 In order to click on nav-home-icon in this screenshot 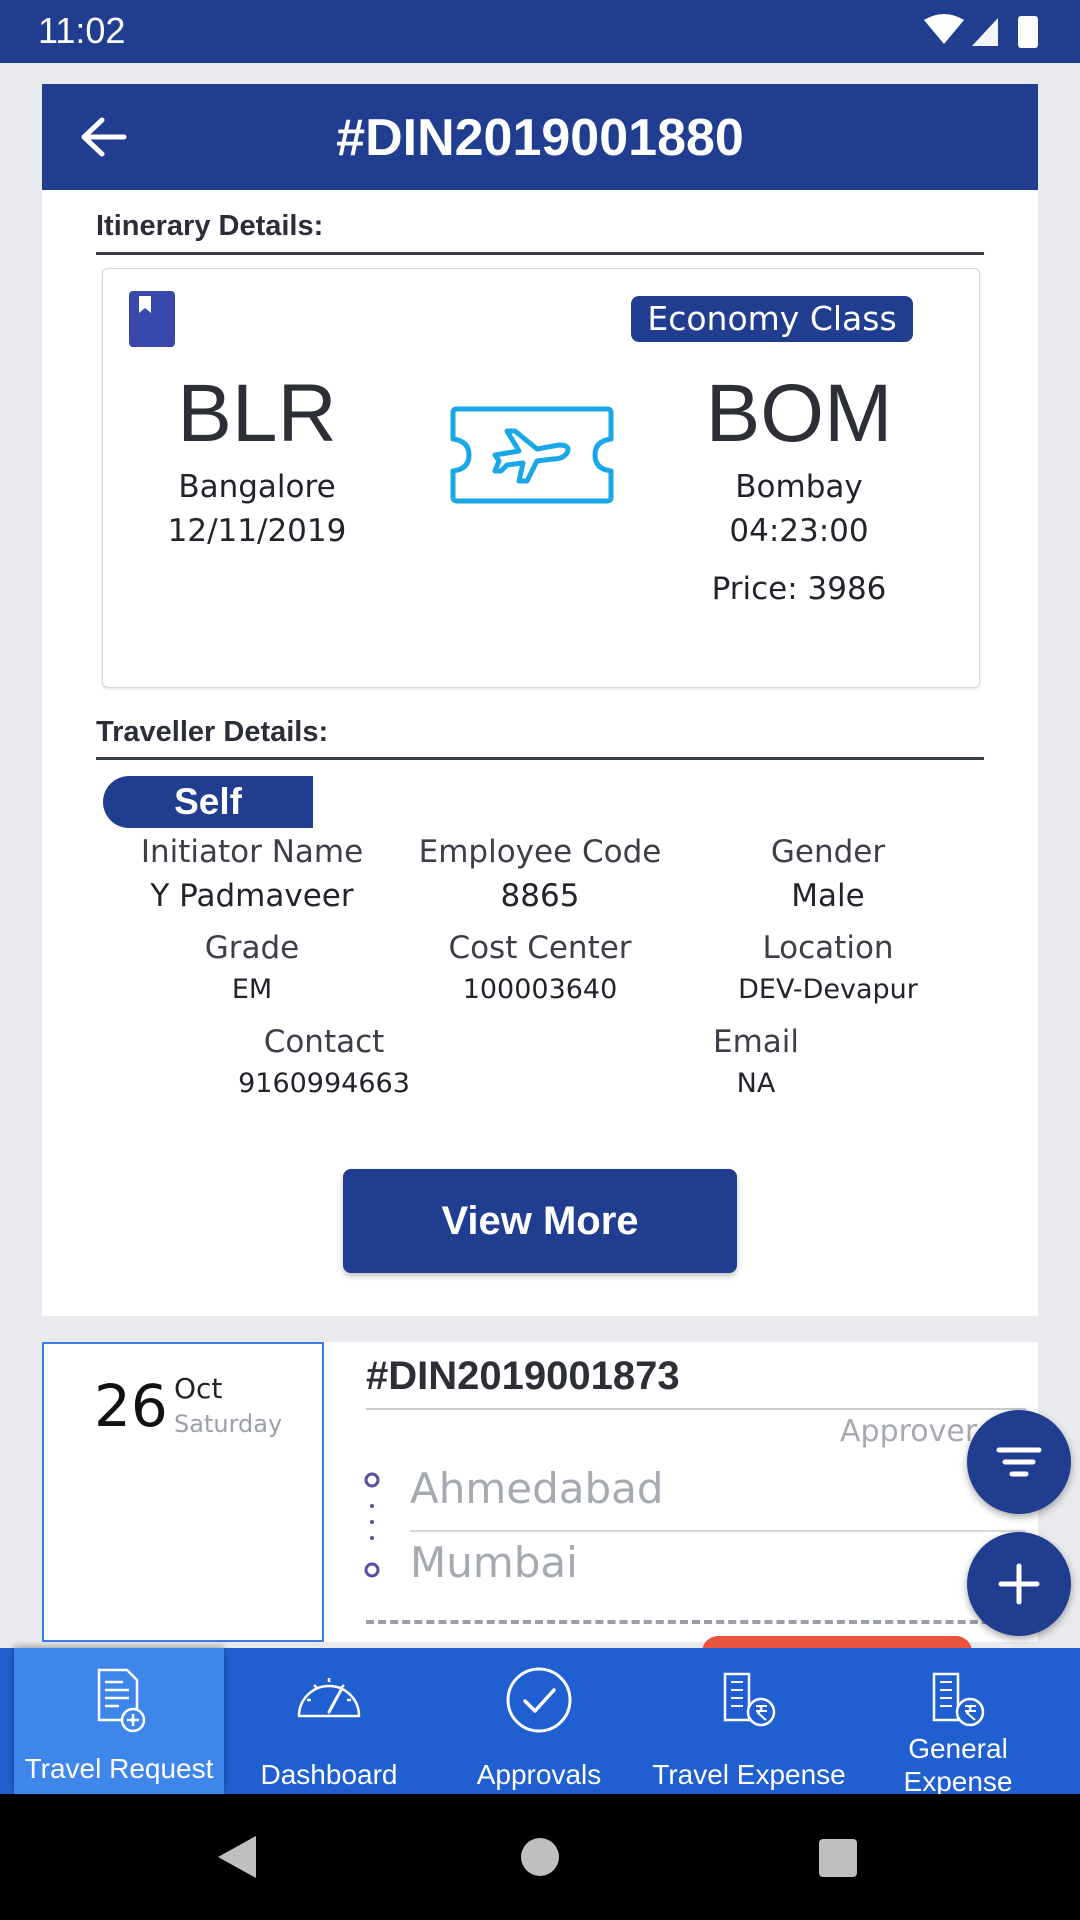, I will do `click(540, 1857)`.